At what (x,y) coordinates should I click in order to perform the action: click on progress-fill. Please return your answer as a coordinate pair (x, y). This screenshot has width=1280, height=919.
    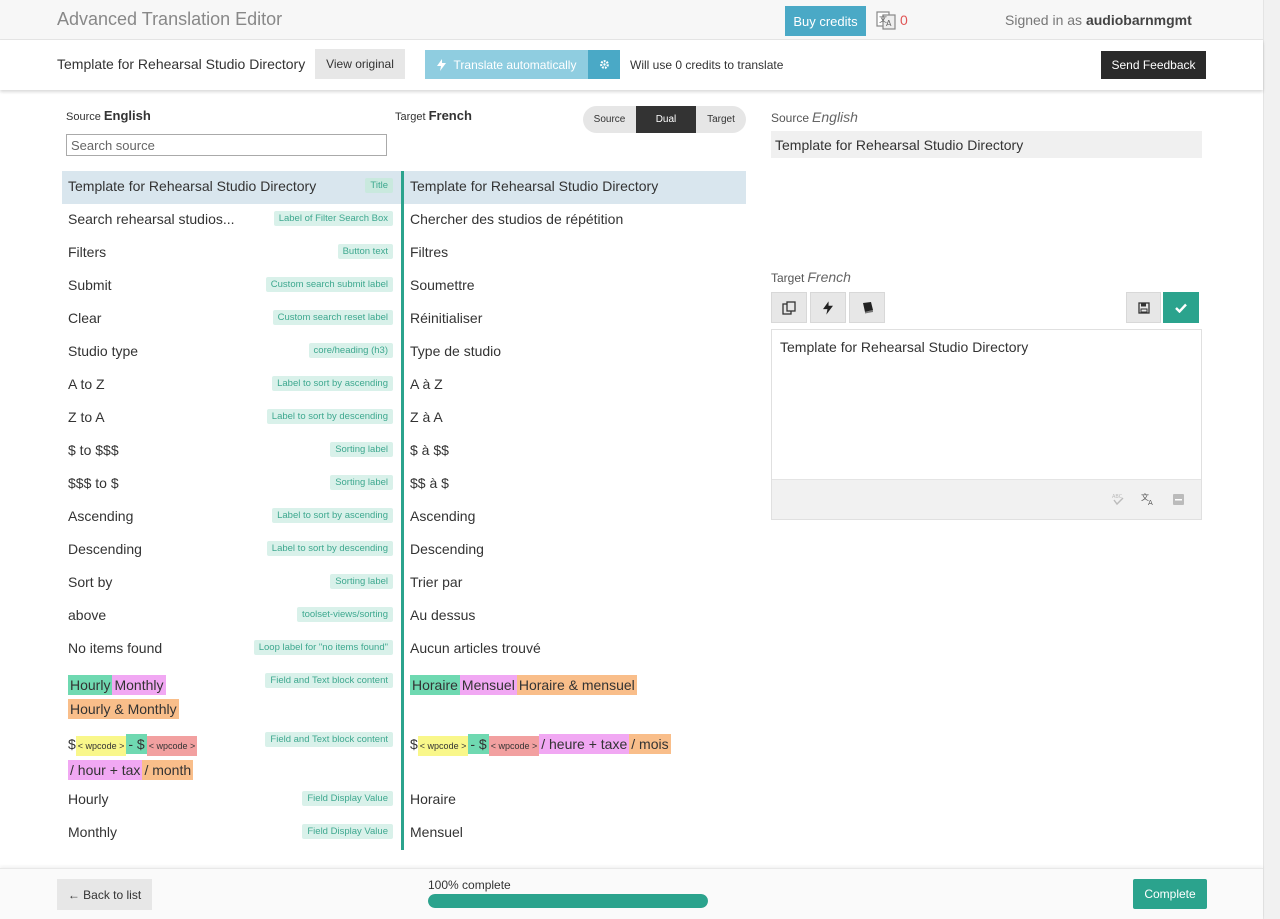
    Looking at the image, I should click on (568, 901).